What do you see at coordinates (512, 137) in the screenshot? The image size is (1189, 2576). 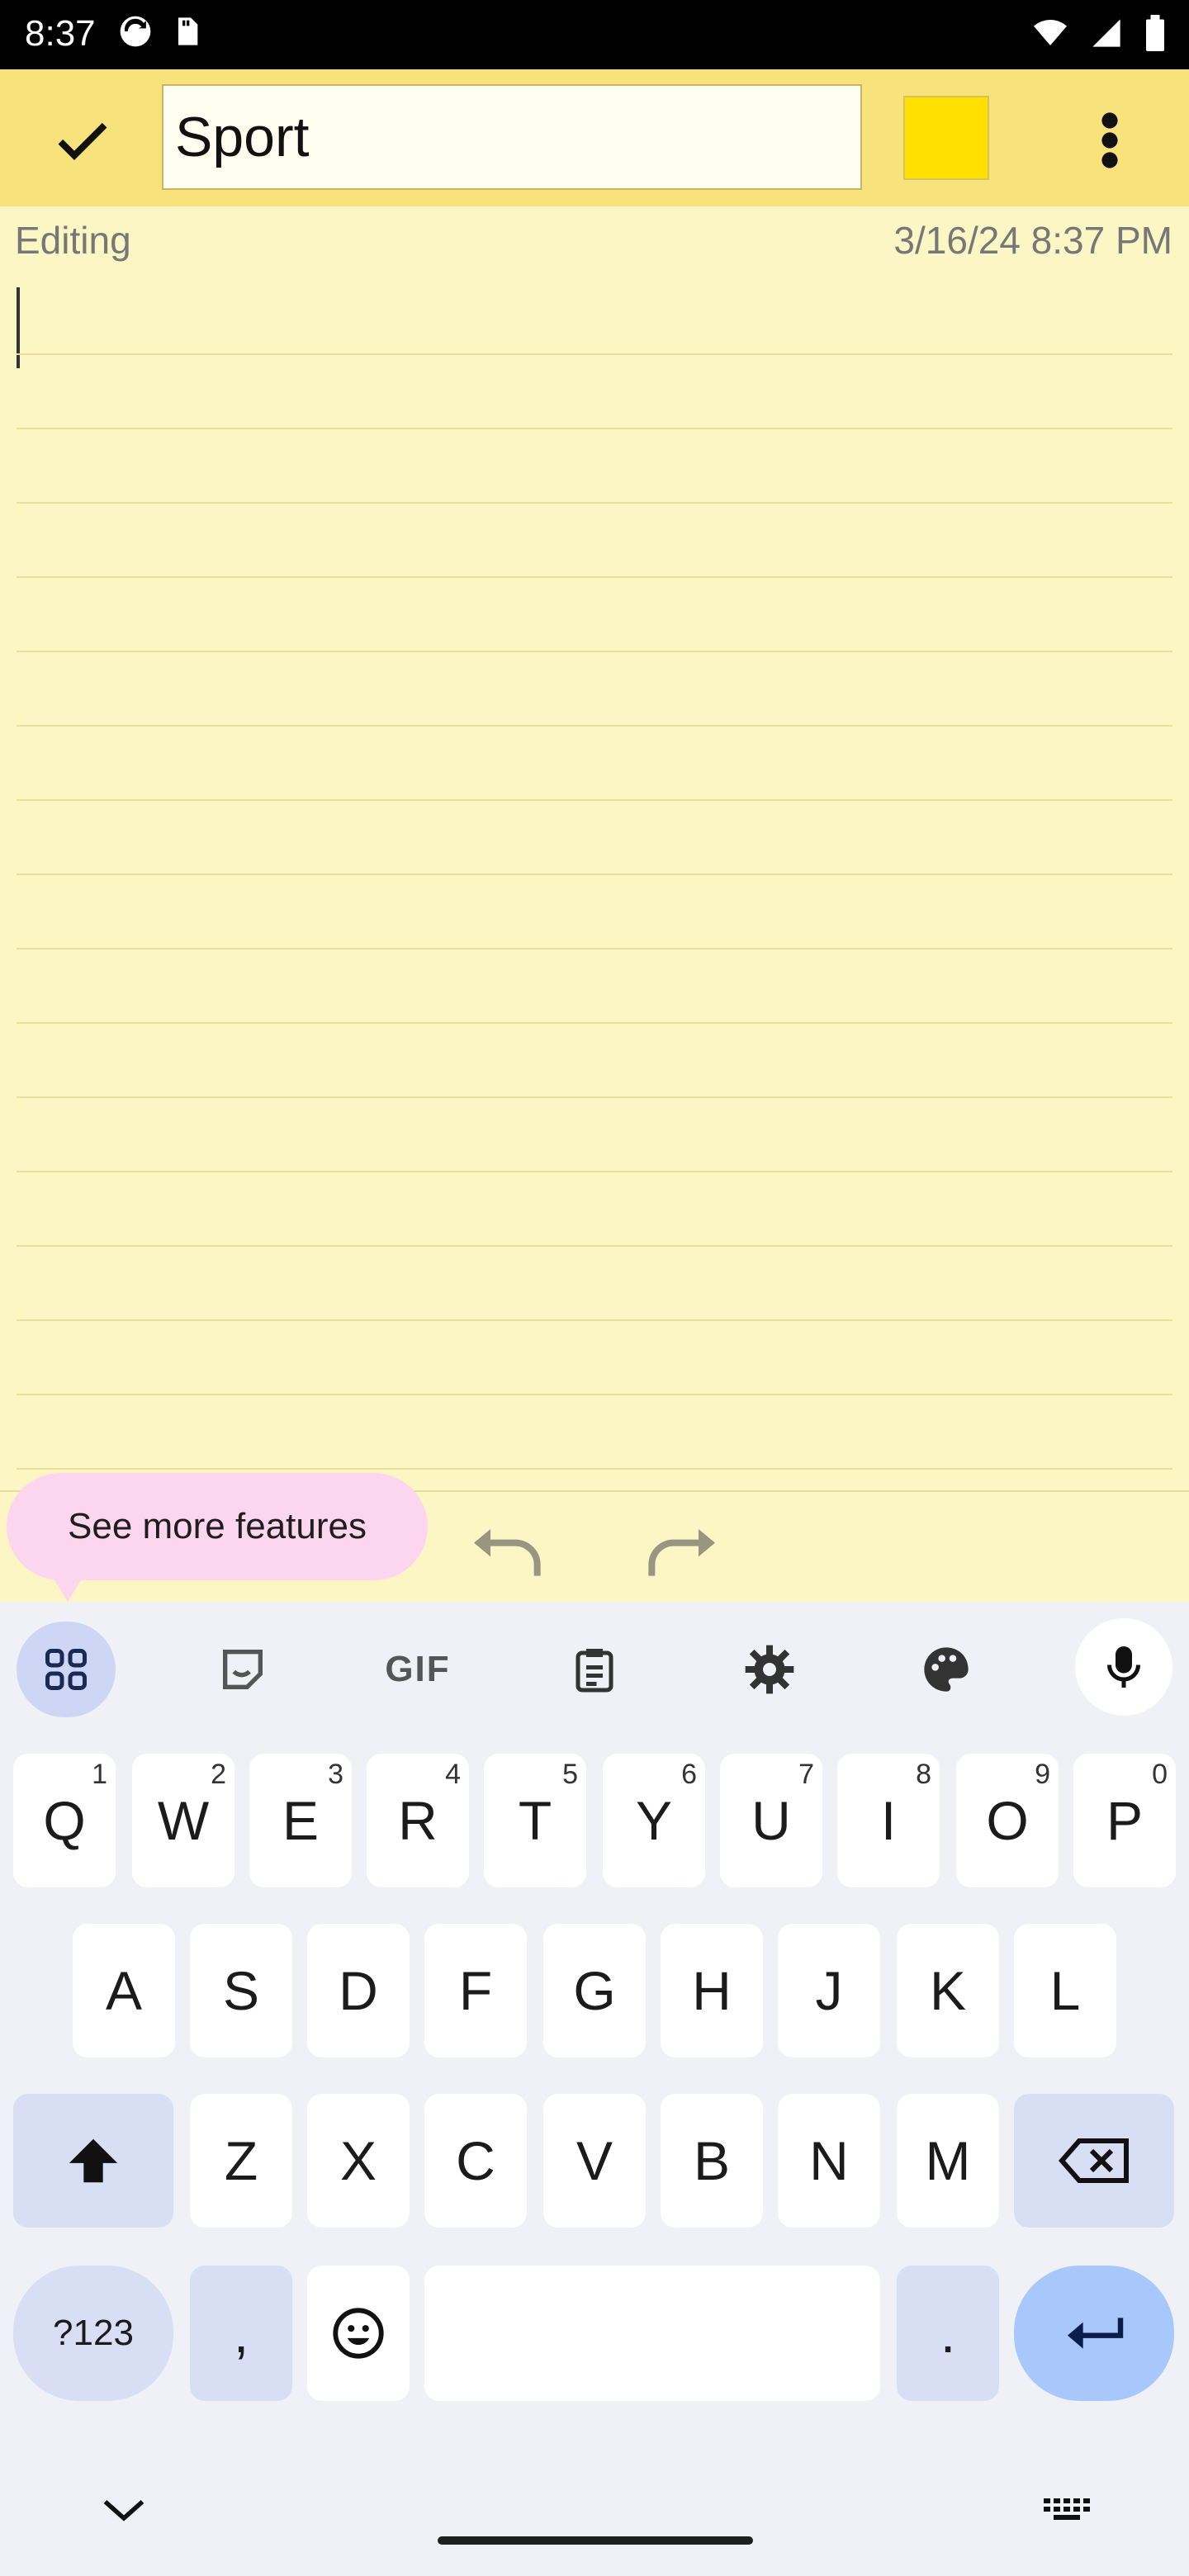 I see `note-title-field: Sport` at bounding box center [512, 137].